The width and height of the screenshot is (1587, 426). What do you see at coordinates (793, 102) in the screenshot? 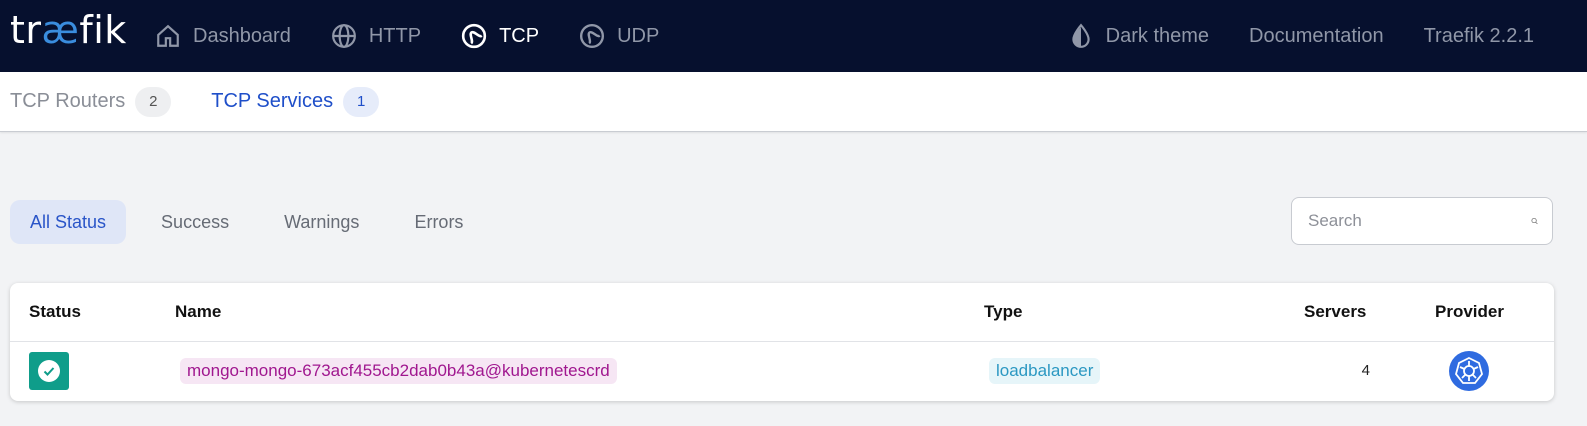
I see `sub-tabs: TCP Routers 2 TCP Services 1` at bounding box center [793, 102].